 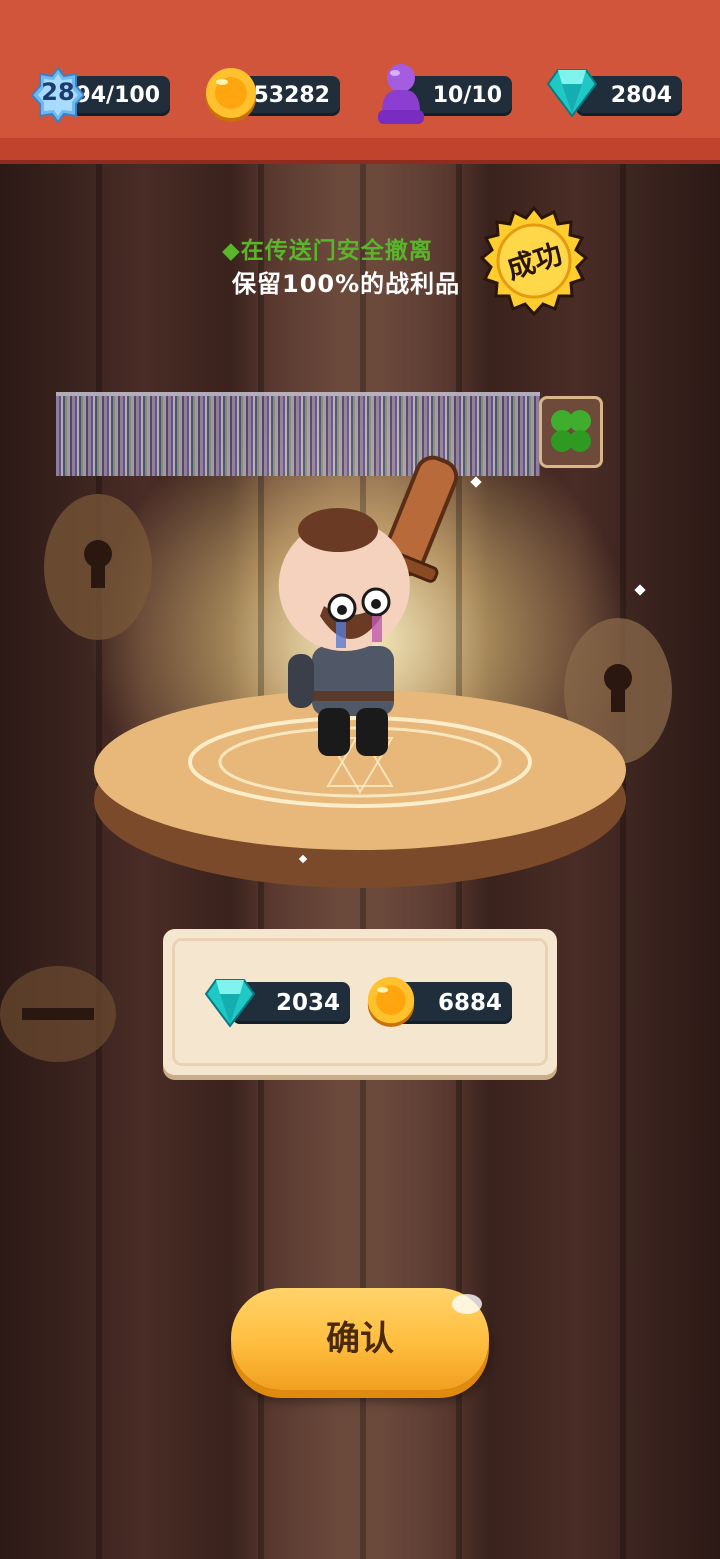 I want to click on hero-character, so click(x=368, y=605).